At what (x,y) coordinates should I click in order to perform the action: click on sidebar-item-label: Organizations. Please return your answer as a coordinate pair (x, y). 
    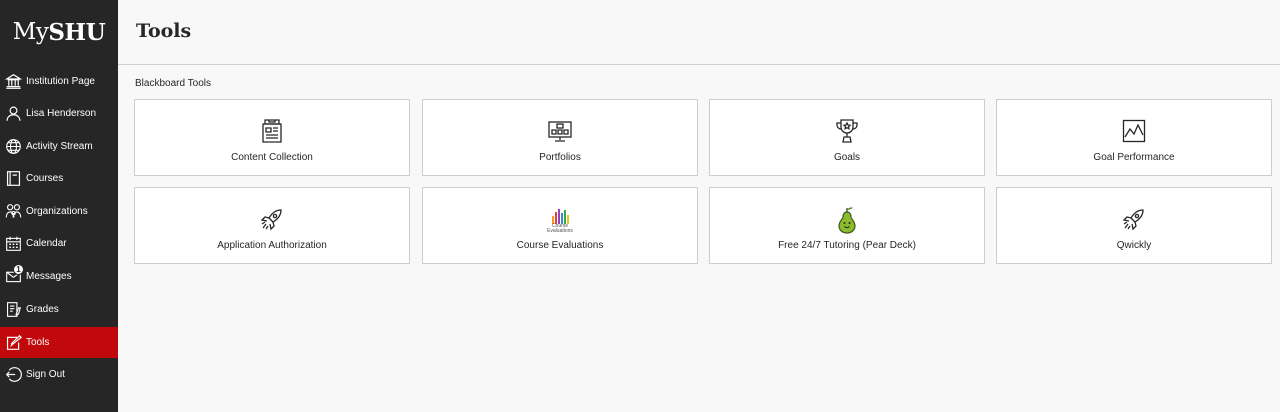
    Looking at the image, I should click on (57, 211).